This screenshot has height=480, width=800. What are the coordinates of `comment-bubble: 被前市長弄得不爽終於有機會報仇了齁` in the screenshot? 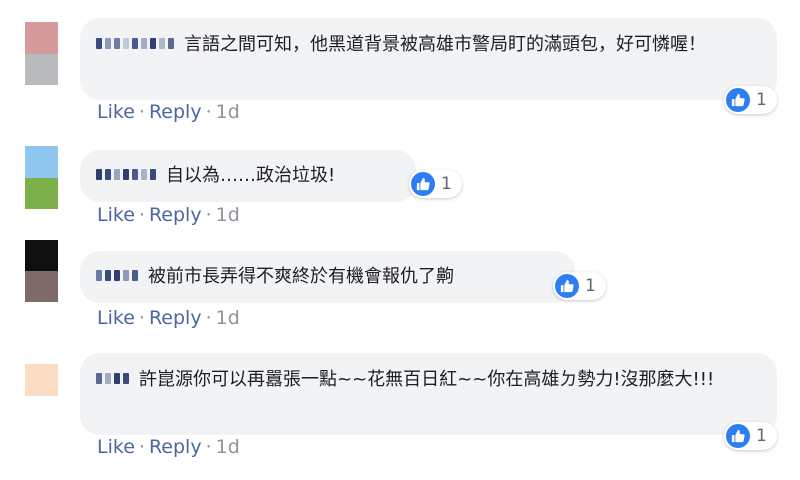 It's located at (327, 277).